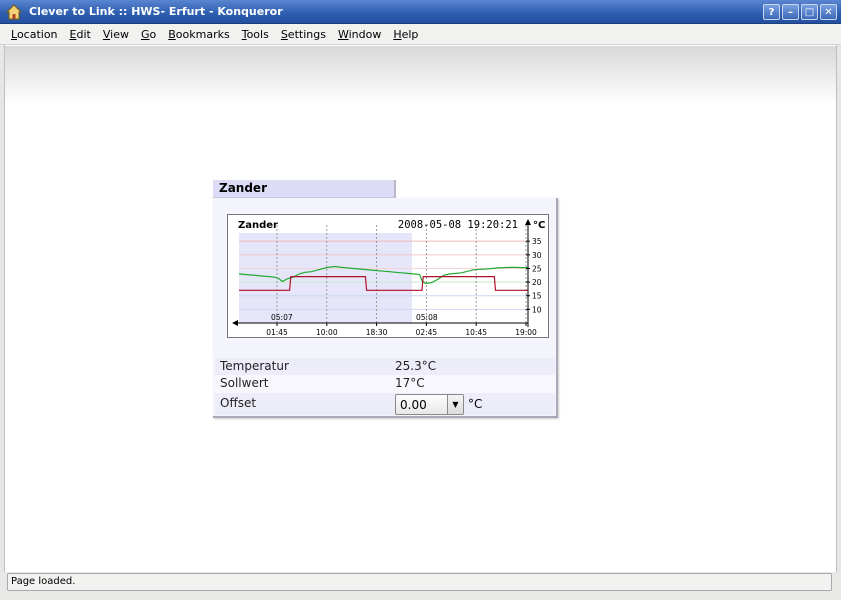 This screenshot has height=600, width=841. Describe the element at coordinates (410, 383) in the screenshot. I see `setpoint-value: 17°C` at that location.